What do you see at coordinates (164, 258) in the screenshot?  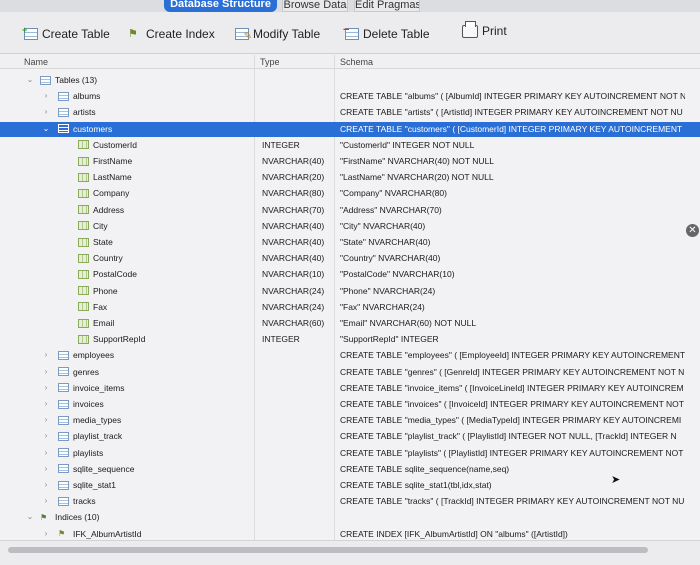 I see `tree-item-name-cell: Country` at bounding box center [164, 258].